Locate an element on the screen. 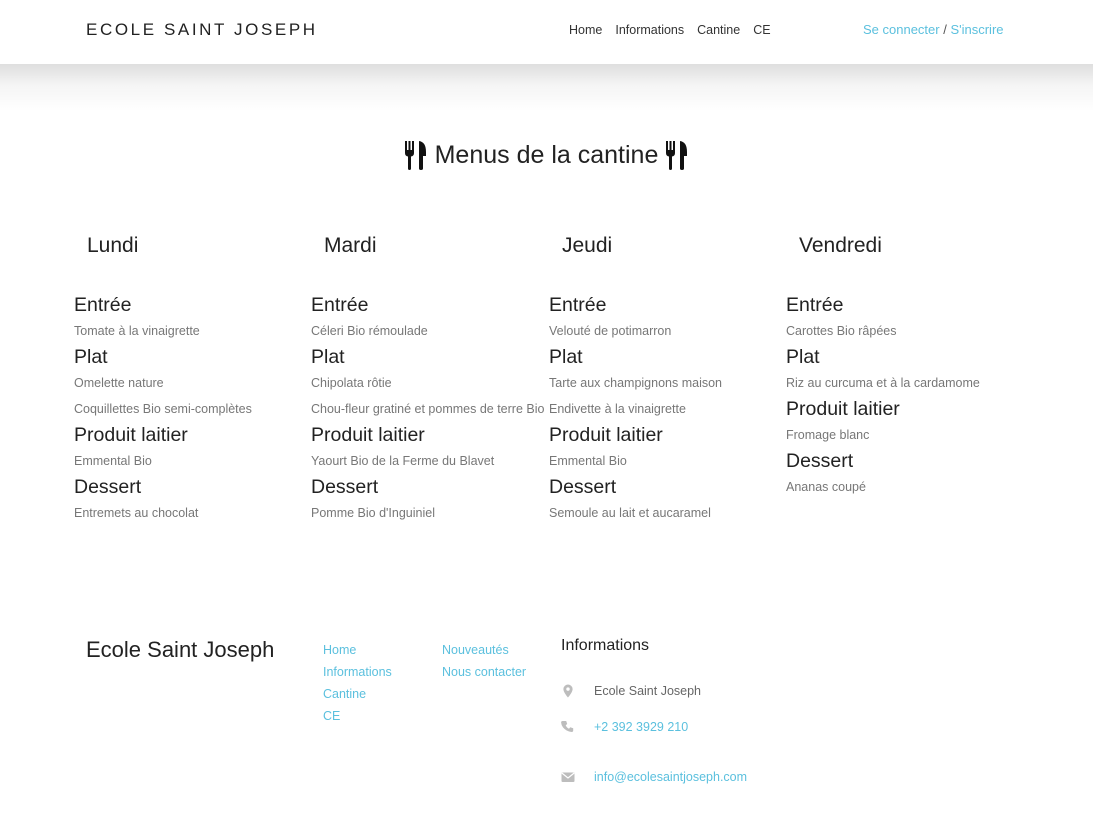  main-nav: Home Informations Cantine CE is located at coordinates (676, 30).